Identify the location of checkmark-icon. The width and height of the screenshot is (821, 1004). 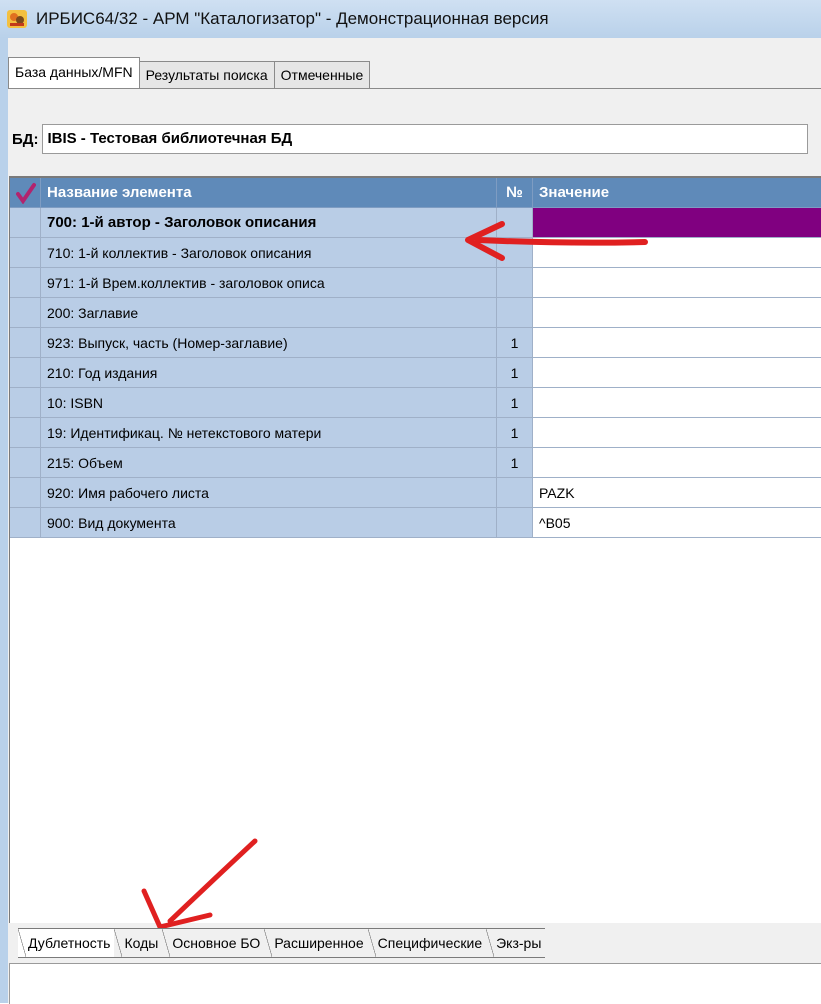
(26, 193).